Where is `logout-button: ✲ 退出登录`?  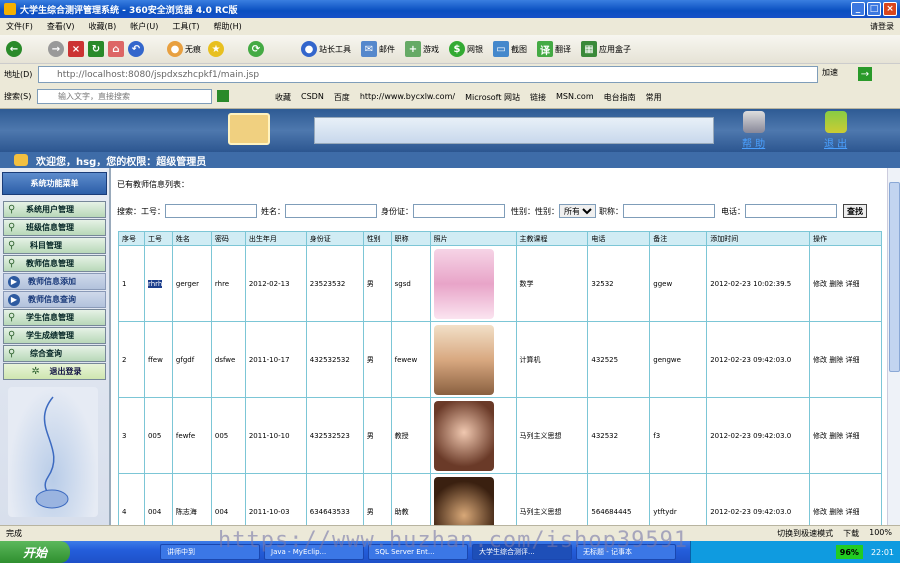
logout-button: ✲ 退出登录 is located at coordinates (54, 371).